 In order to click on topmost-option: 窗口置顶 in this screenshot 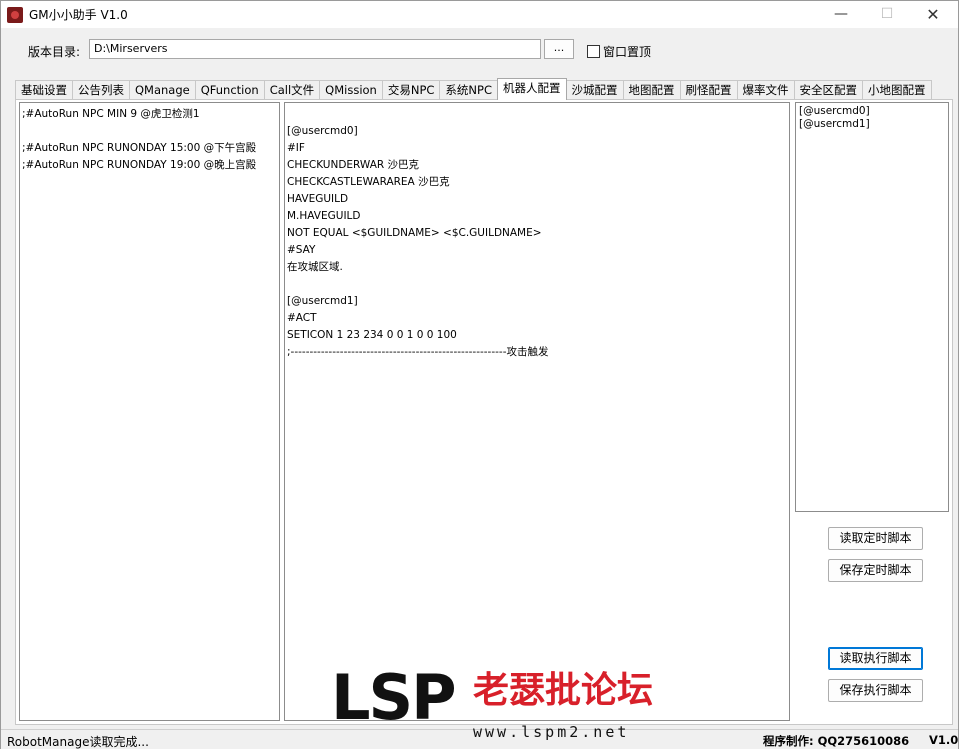, I will do `click(619, 51)`.